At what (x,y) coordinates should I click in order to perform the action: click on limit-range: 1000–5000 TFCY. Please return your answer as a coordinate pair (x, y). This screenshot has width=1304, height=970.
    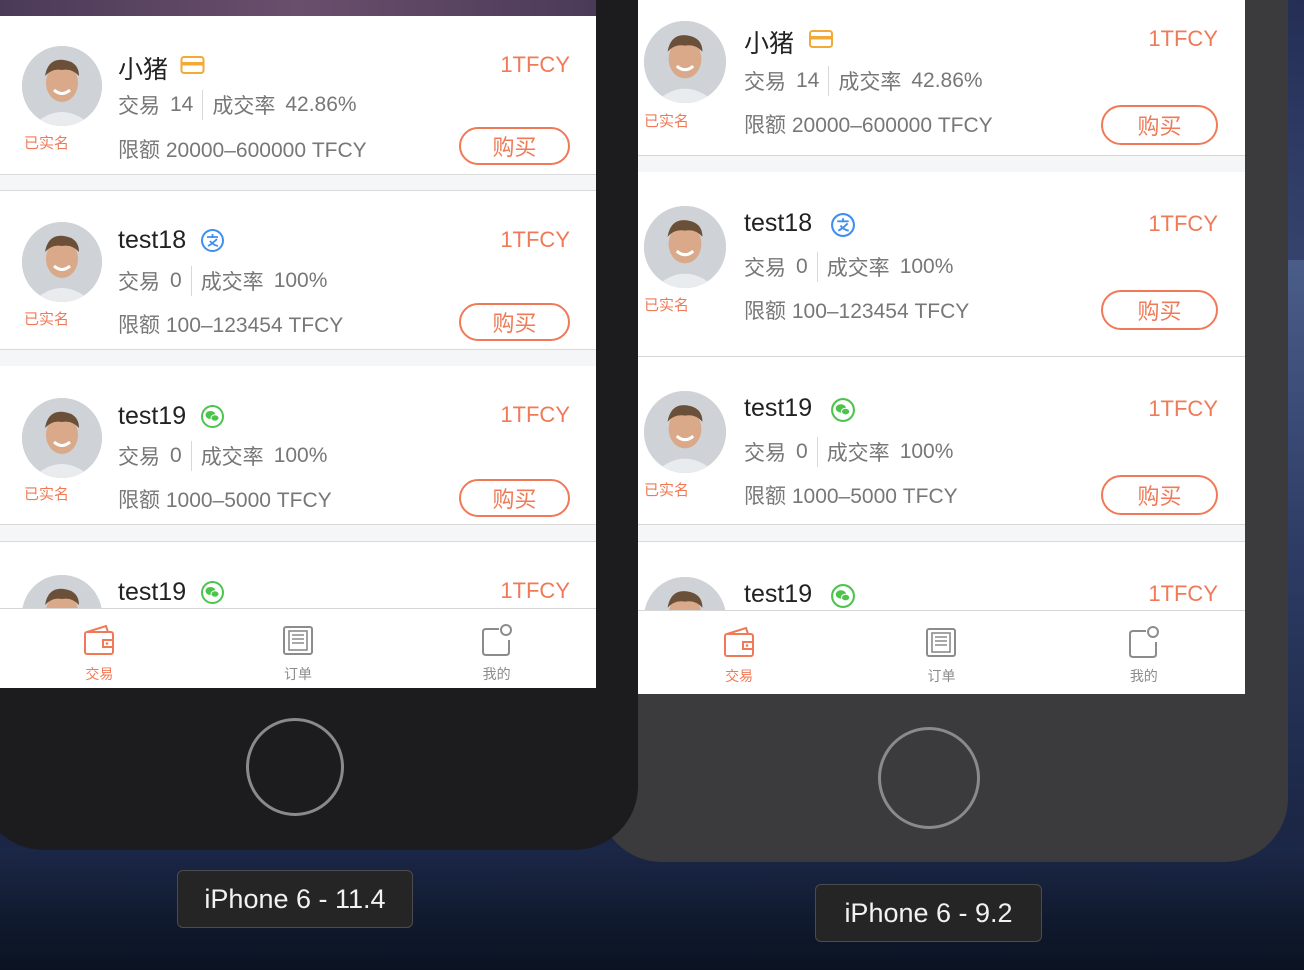
    Looking at the image, I should click on (874, 496).